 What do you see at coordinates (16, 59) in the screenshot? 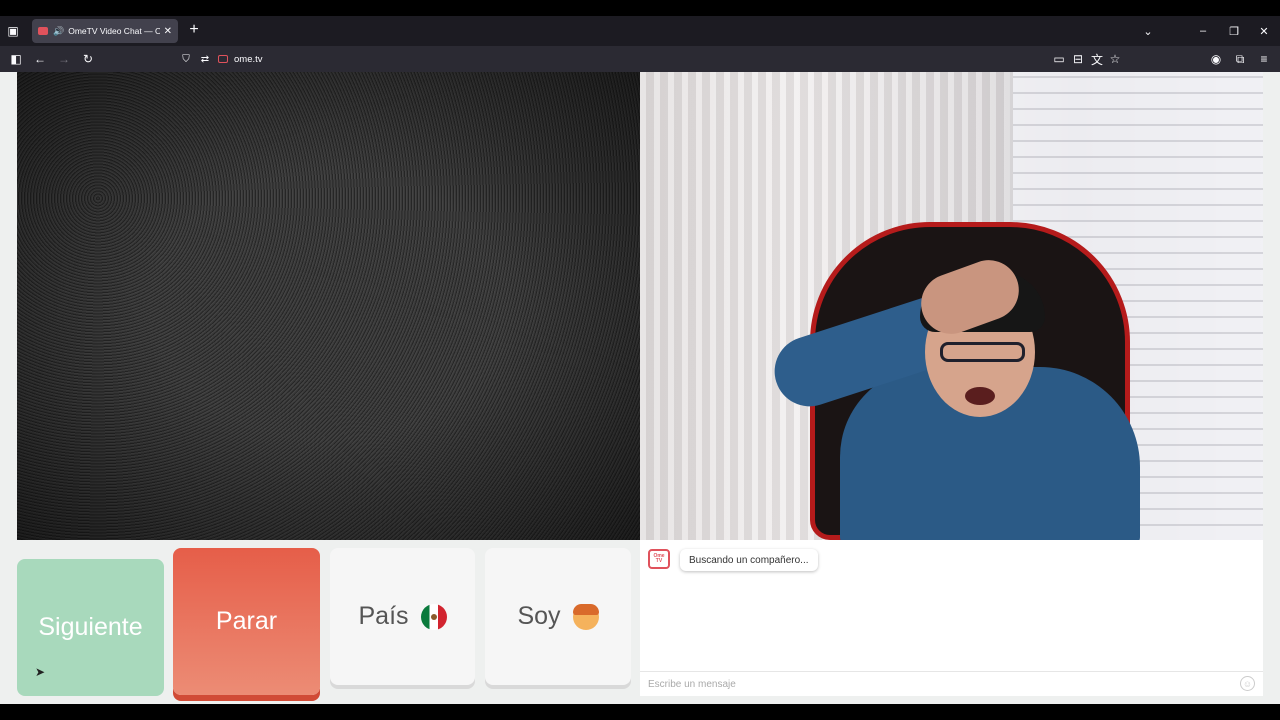
I see `sidebar-icon: ◧` at bounding box center [16, 59].